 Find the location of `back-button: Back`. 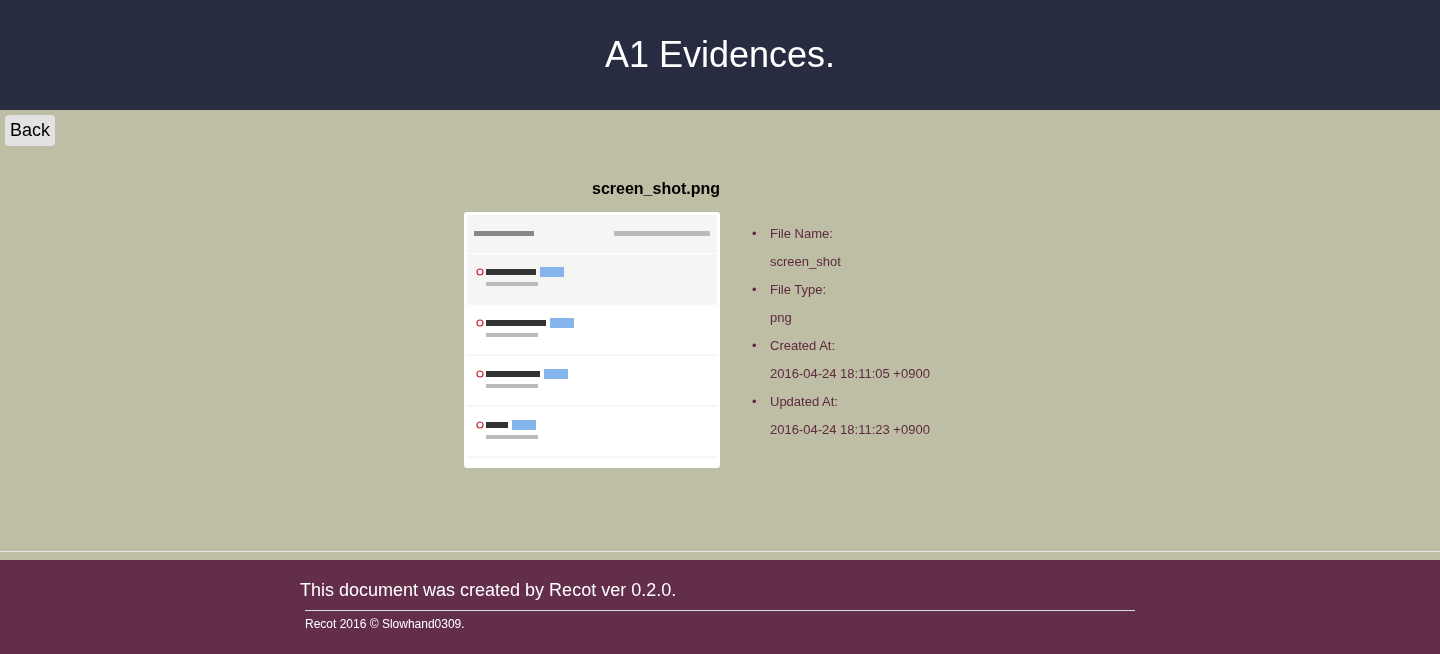

back-button: Back is located at coordinates (30, 130).